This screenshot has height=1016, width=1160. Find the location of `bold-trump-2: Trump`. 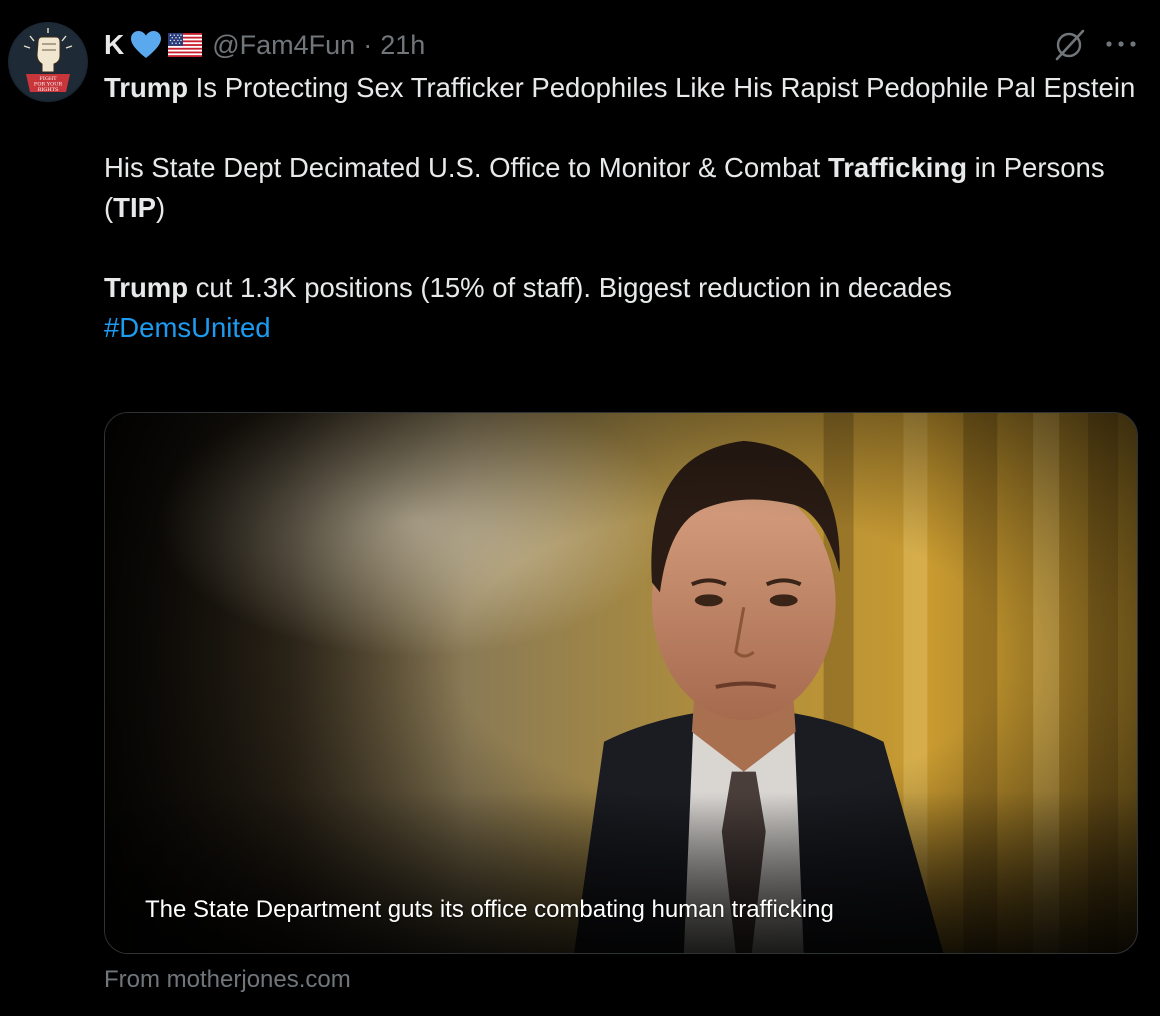

bold-trump-2: Trump is located at coordinates (146, 287).